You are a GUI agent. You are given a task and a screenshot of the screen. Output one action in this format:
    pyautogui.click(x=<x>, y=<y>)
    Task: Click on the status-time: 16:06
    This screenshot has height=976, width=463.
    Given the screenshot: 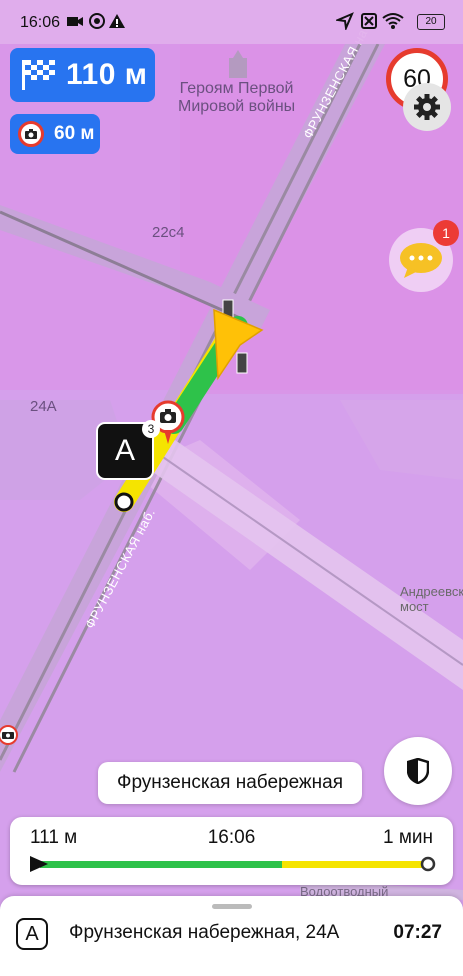 What is the action you would take?
    pyautogui.click(x=40, y=22)
    